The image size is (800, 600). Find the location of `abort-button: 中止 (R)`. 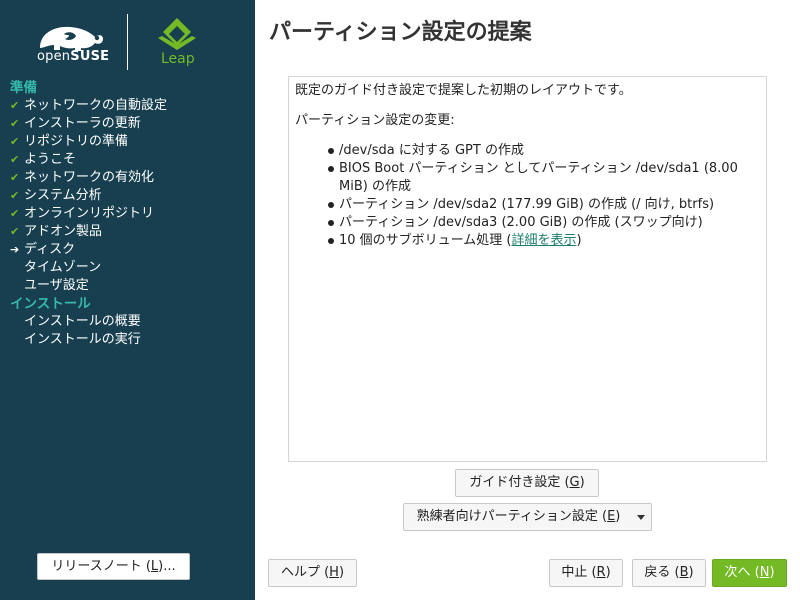

abort-button: 中止 (R) is located at coordinates (586, 573).